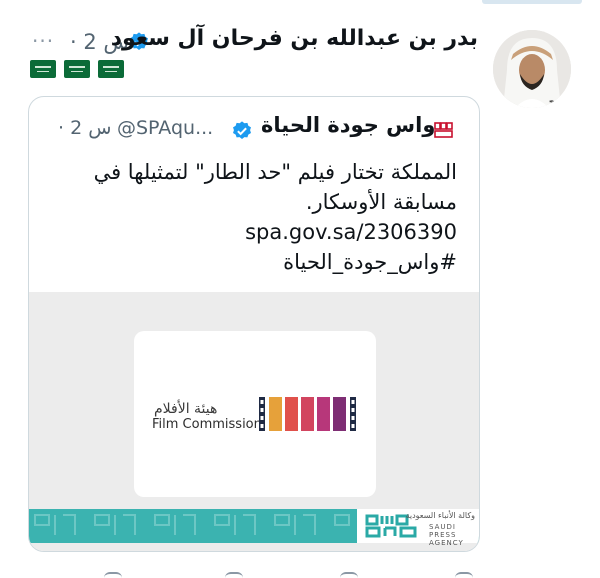 This screenshot has width=600, height=578. Describe the element at coordinates (381, 202) in the screenshot. I see `quoted-tweet-text-line: مسابقة الأوسكار.` at that location.